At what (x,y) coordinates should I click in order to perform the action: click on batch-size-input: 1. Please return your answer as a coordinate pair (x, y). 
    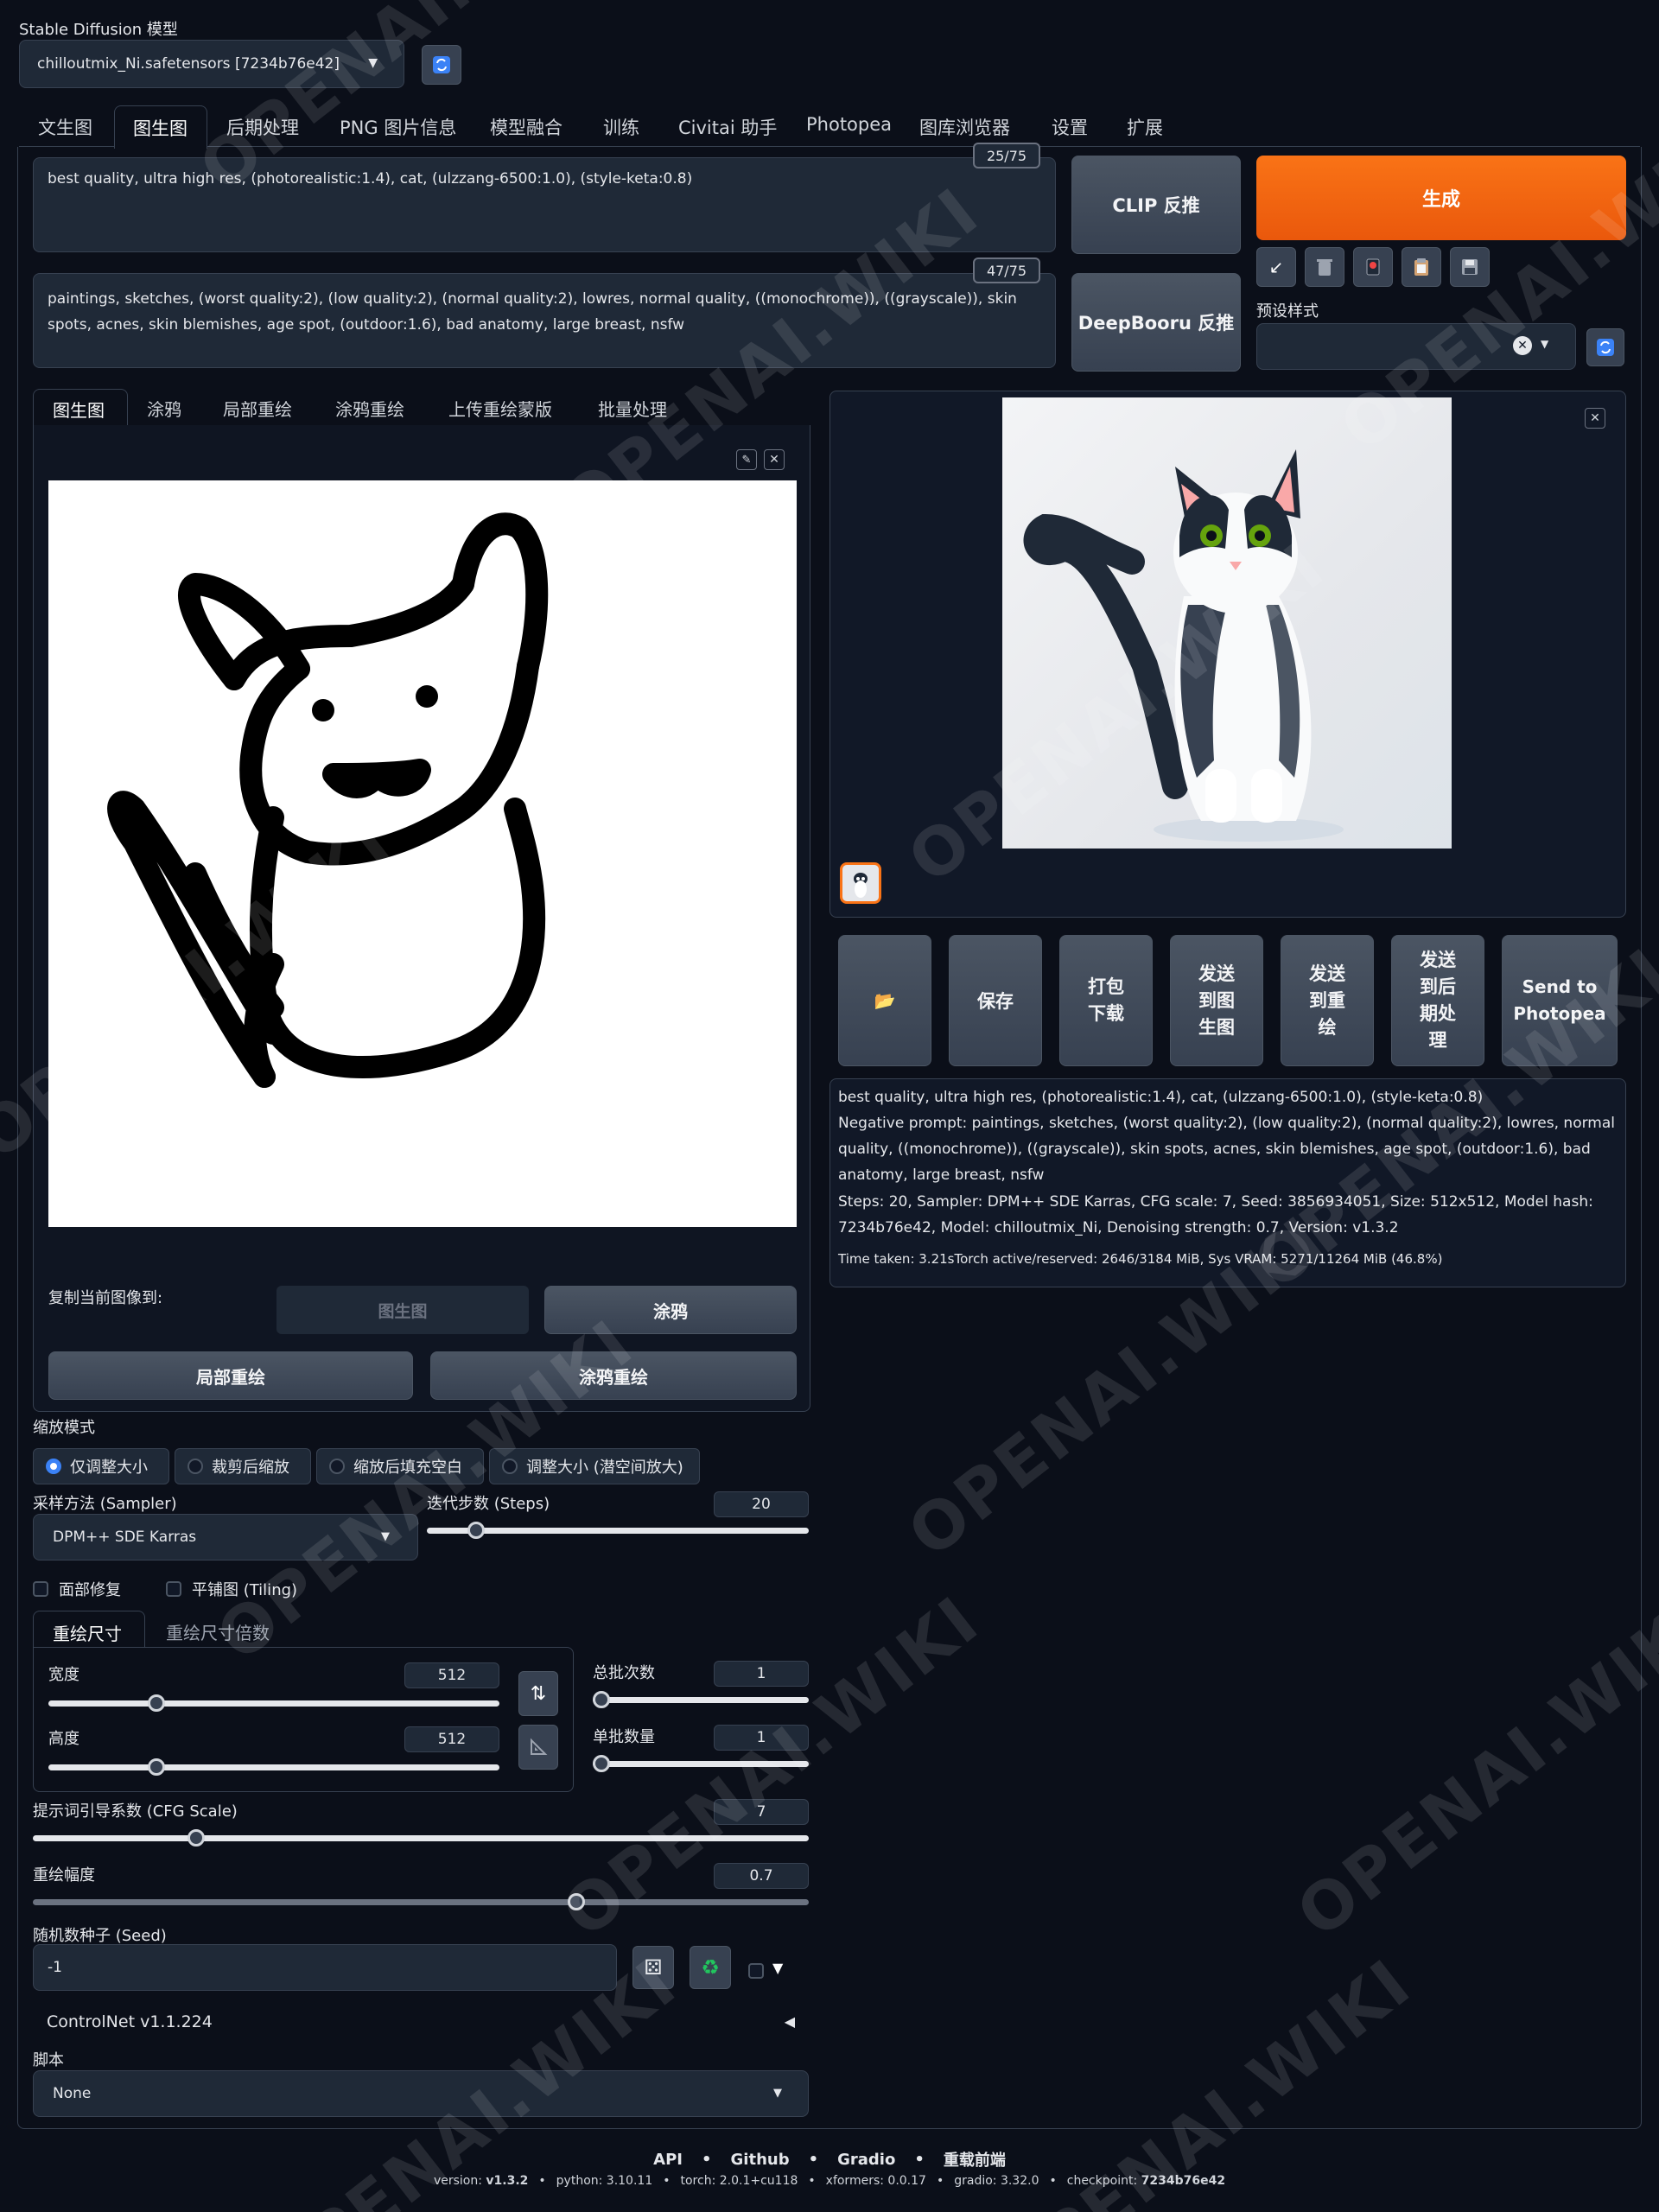
    Looking at the image, I should click on (761, 1738).